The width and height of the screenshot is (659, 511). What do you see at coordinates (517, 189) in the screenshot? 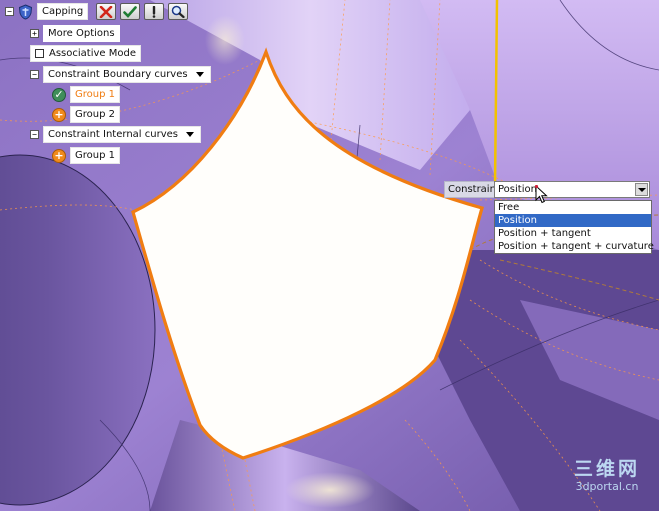
I see `constraint-selected-value: Position` at bounding box center [517, 189].